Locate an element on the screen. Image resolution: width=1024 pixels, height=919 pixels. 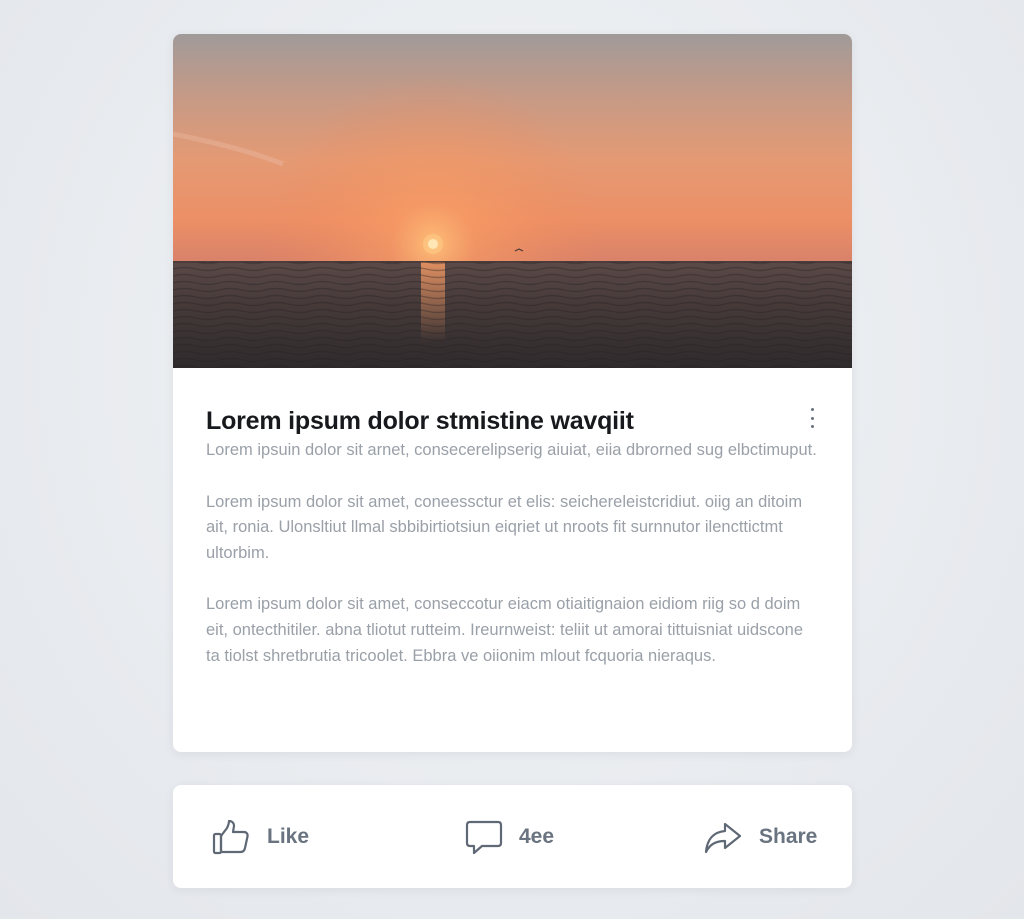
comment-button: 4ee is located at coordinates (509, 836).